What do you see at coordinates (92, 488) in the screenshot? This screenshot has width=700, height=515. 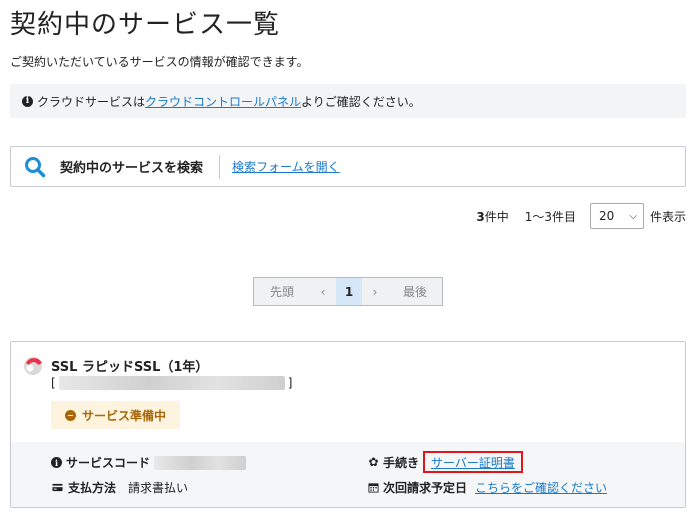 I see `payment-label: 支払方法` at bounding box center [92, 488].